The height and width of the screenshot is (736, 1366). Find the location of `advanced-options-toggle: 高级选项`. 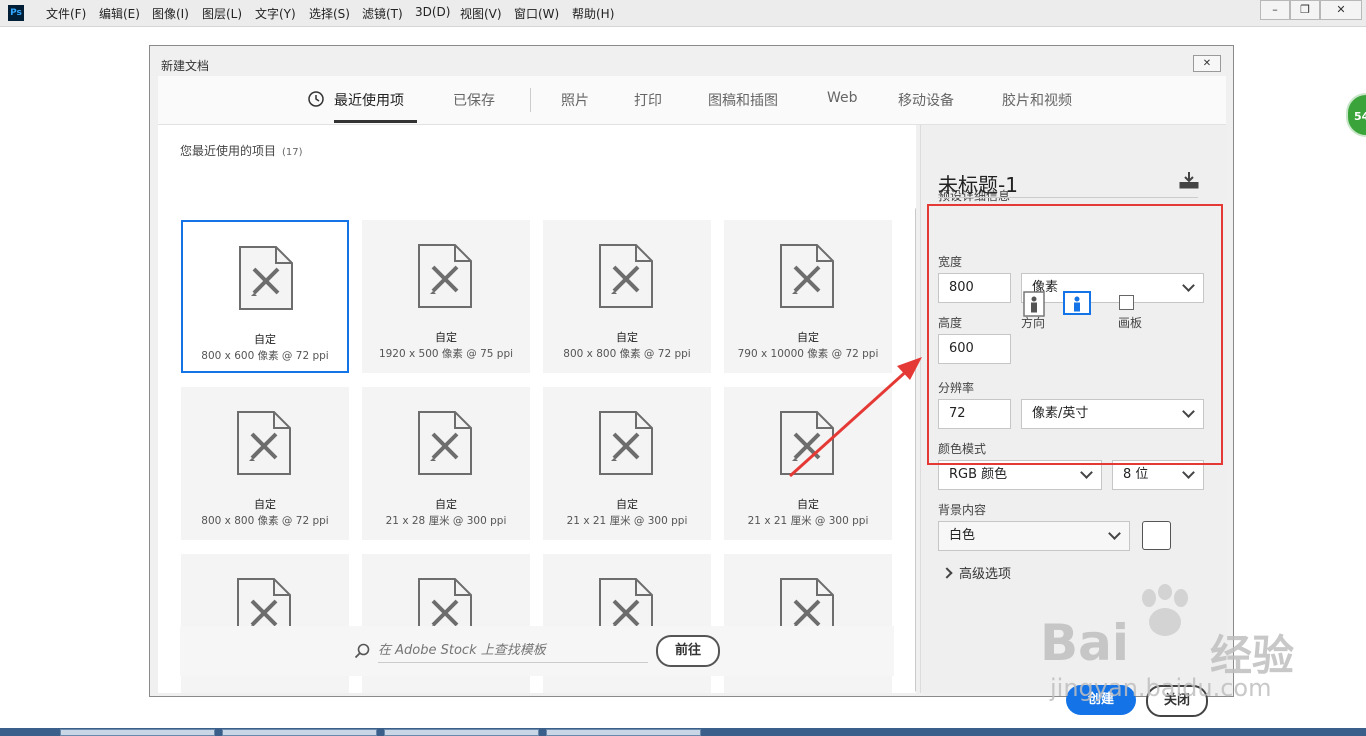

advanced-options-toggle: 高级选项 is located at coordinates (976, 572).